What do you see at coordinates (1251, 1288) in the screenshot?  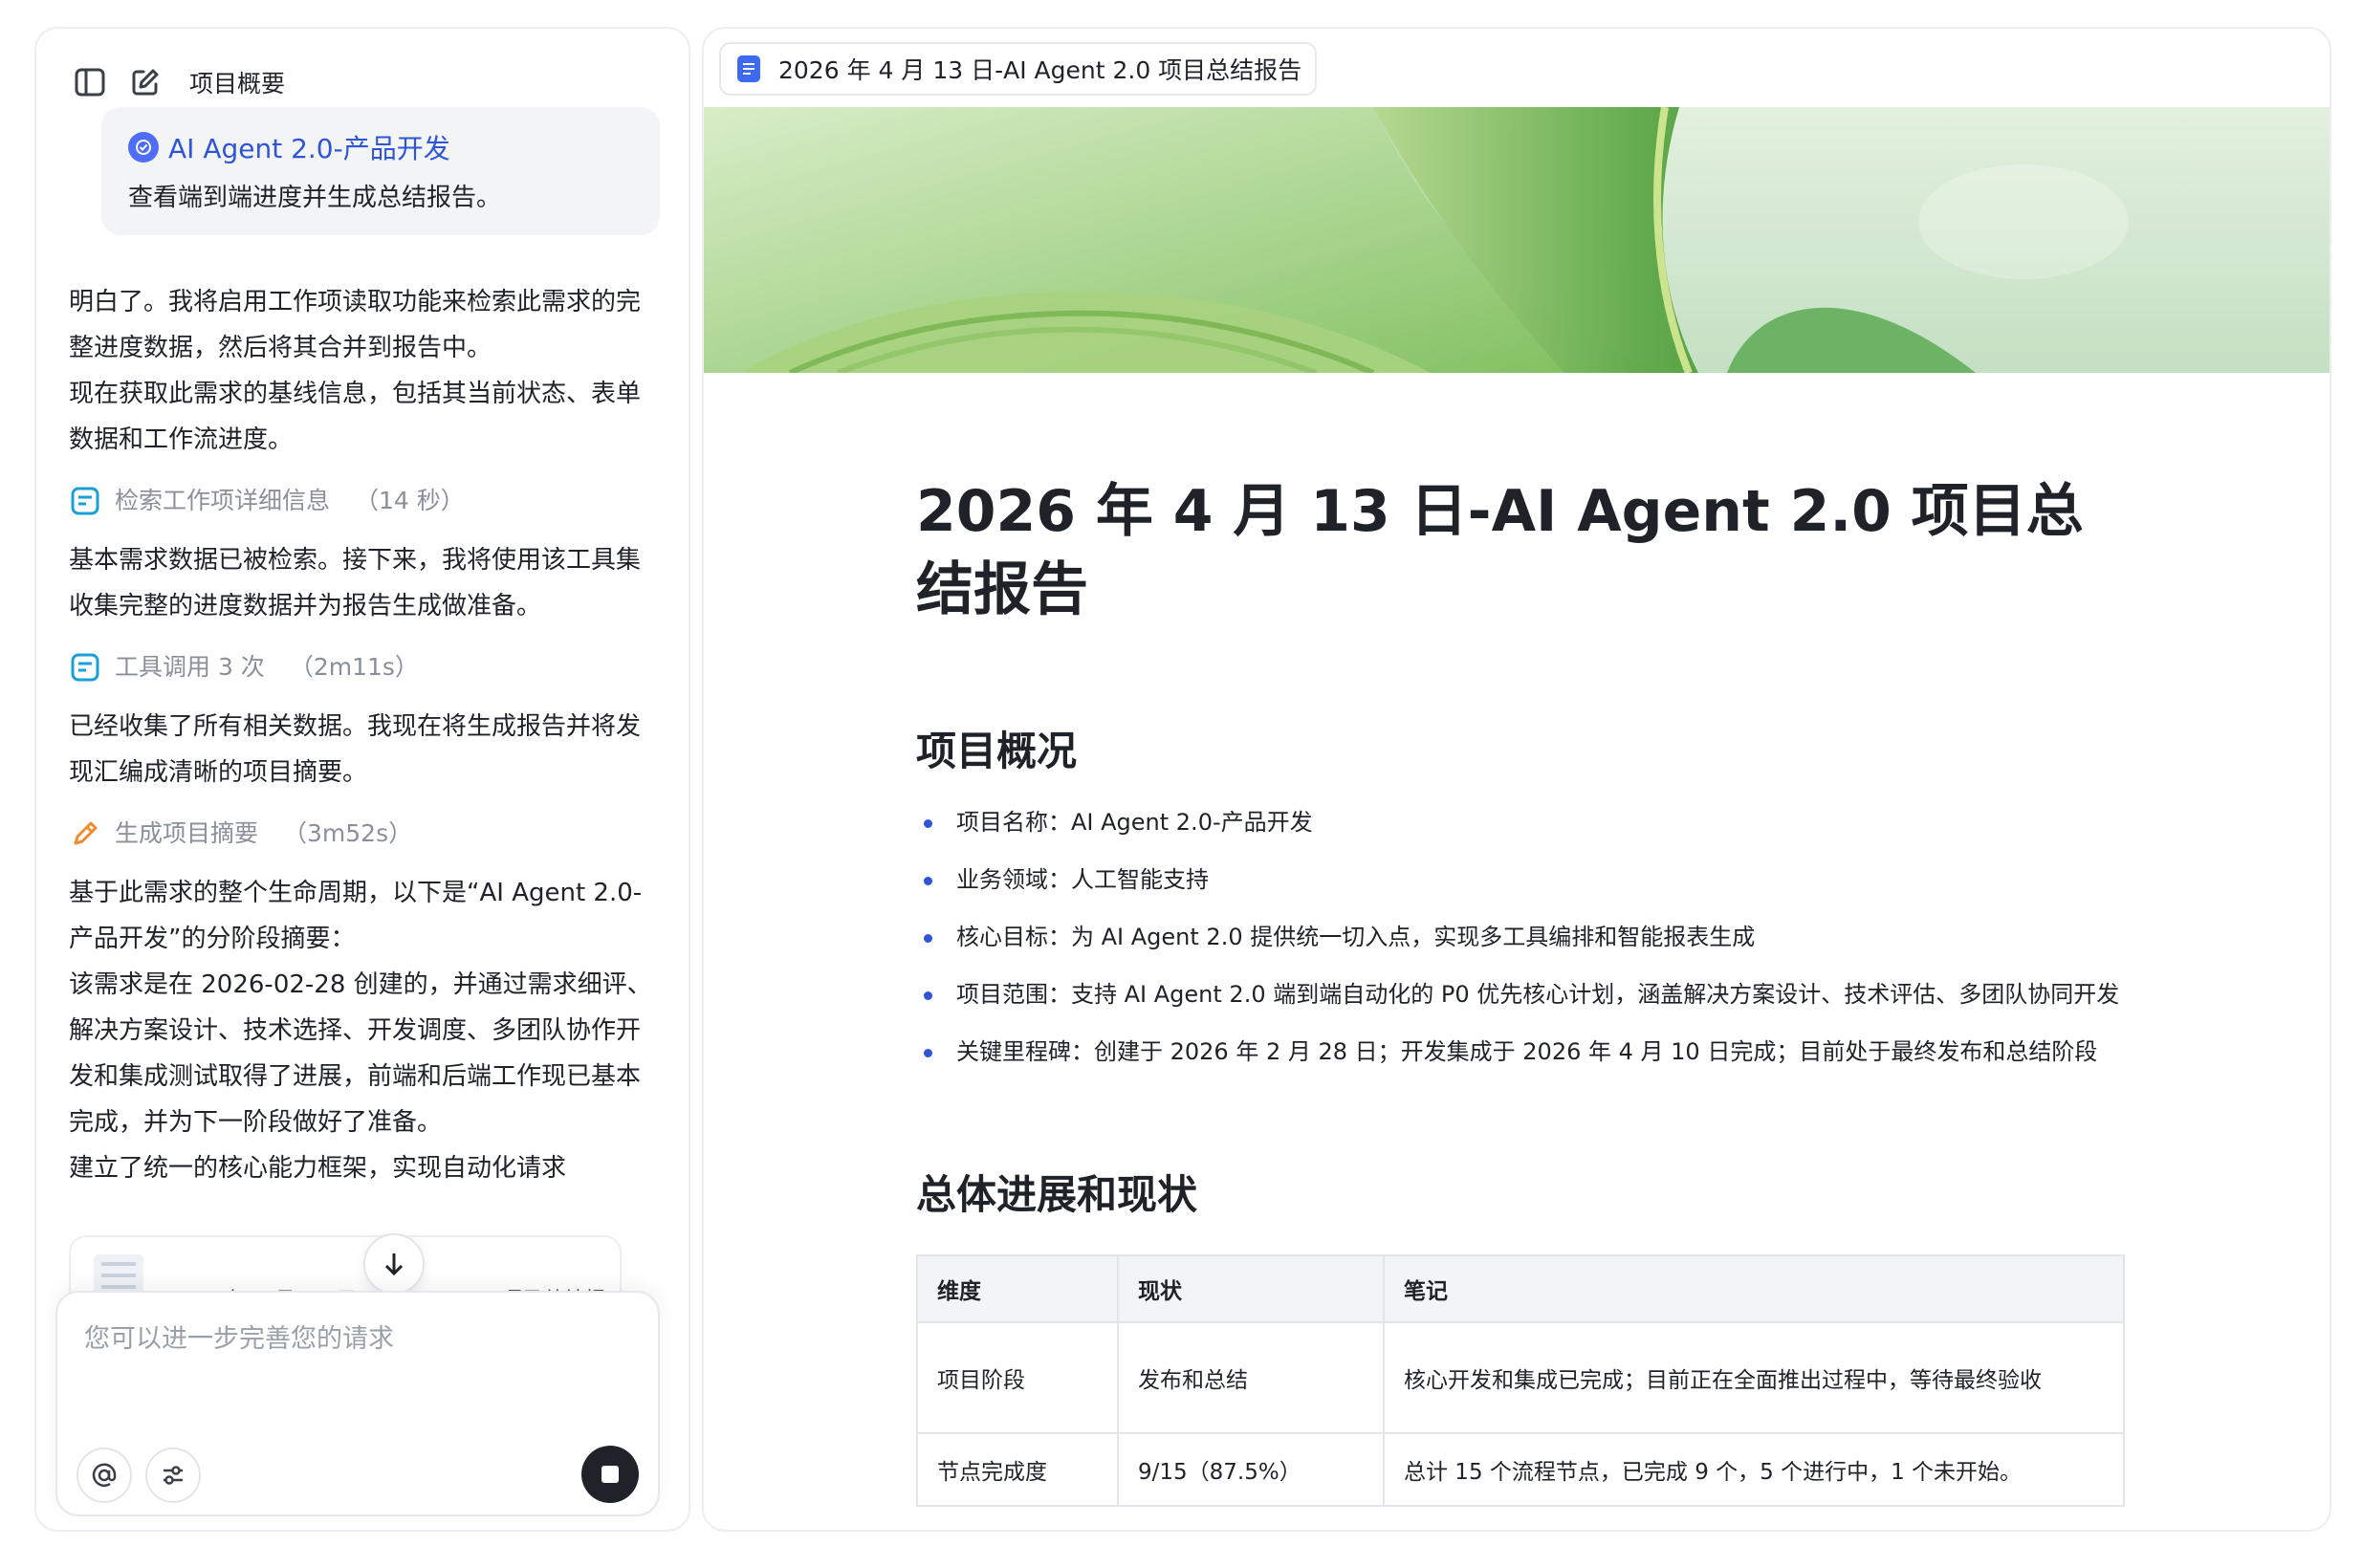 I see `table-header: 现状` at bounding box center [1251, 1288].